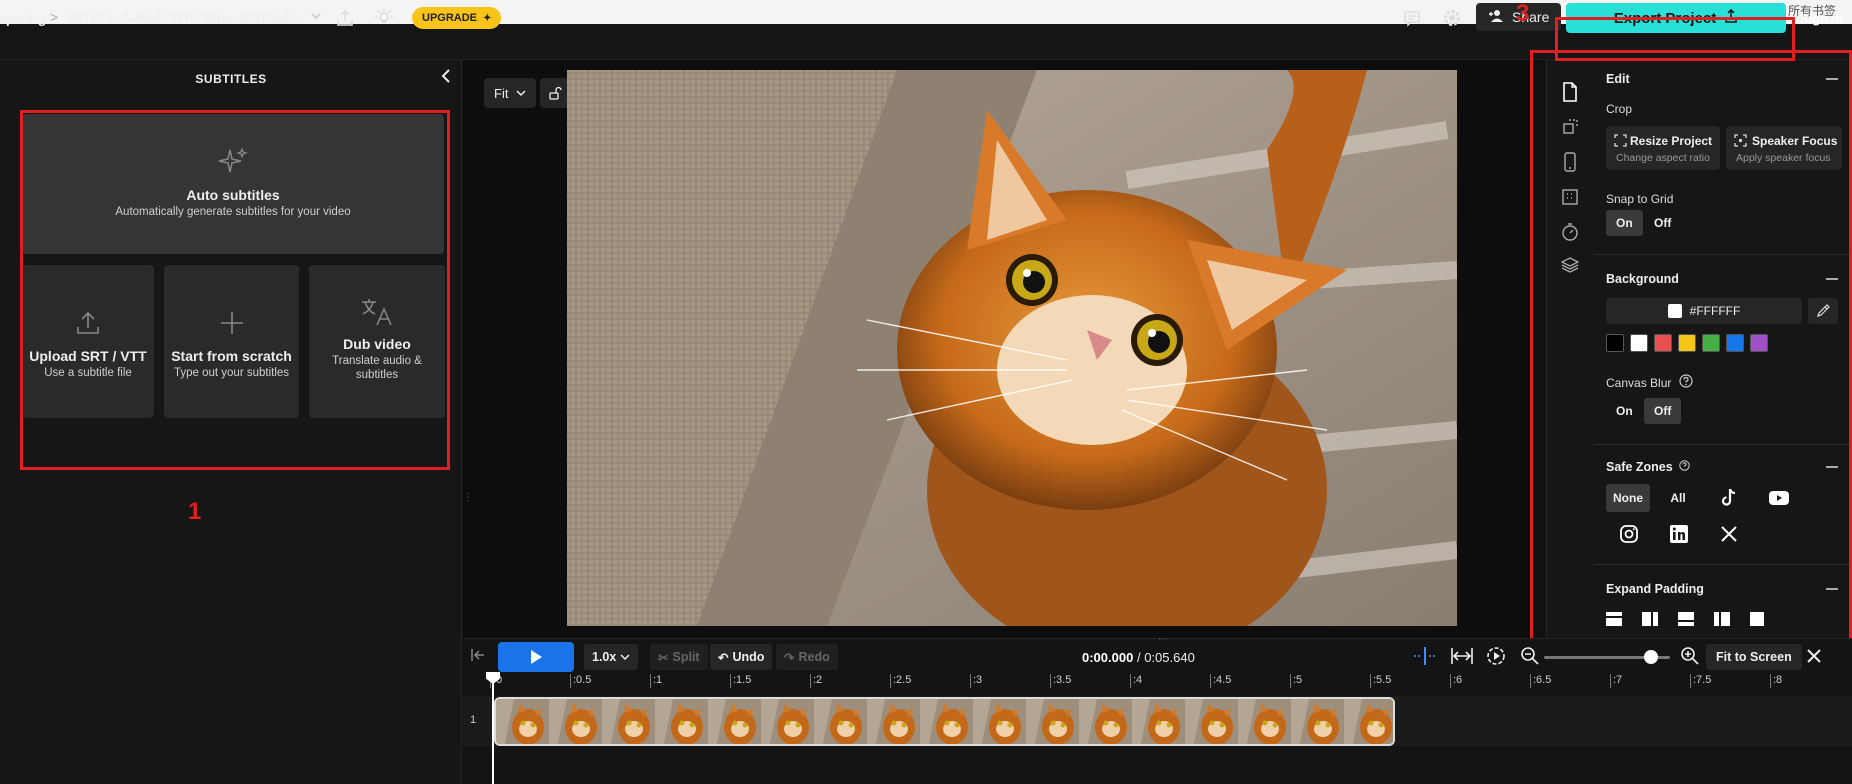 The image size is (1852, 784). I want to click on split-button: ✂ Split, so click(679, 657).